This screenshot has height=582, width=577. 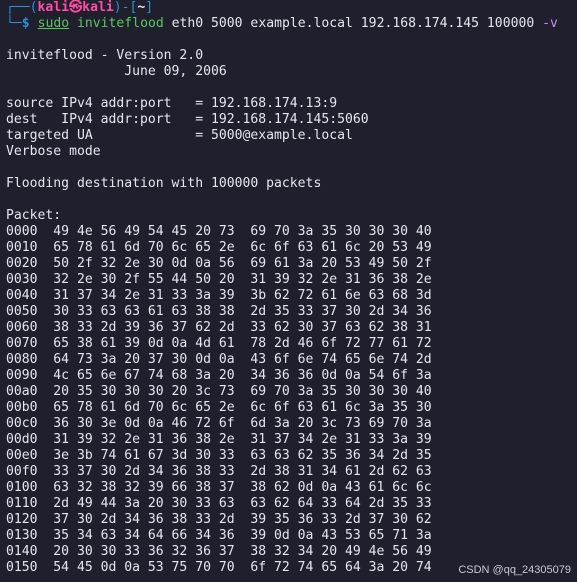 I want to click on version-line: inviteflood - Version 2.0, so click(x=105, y=55).